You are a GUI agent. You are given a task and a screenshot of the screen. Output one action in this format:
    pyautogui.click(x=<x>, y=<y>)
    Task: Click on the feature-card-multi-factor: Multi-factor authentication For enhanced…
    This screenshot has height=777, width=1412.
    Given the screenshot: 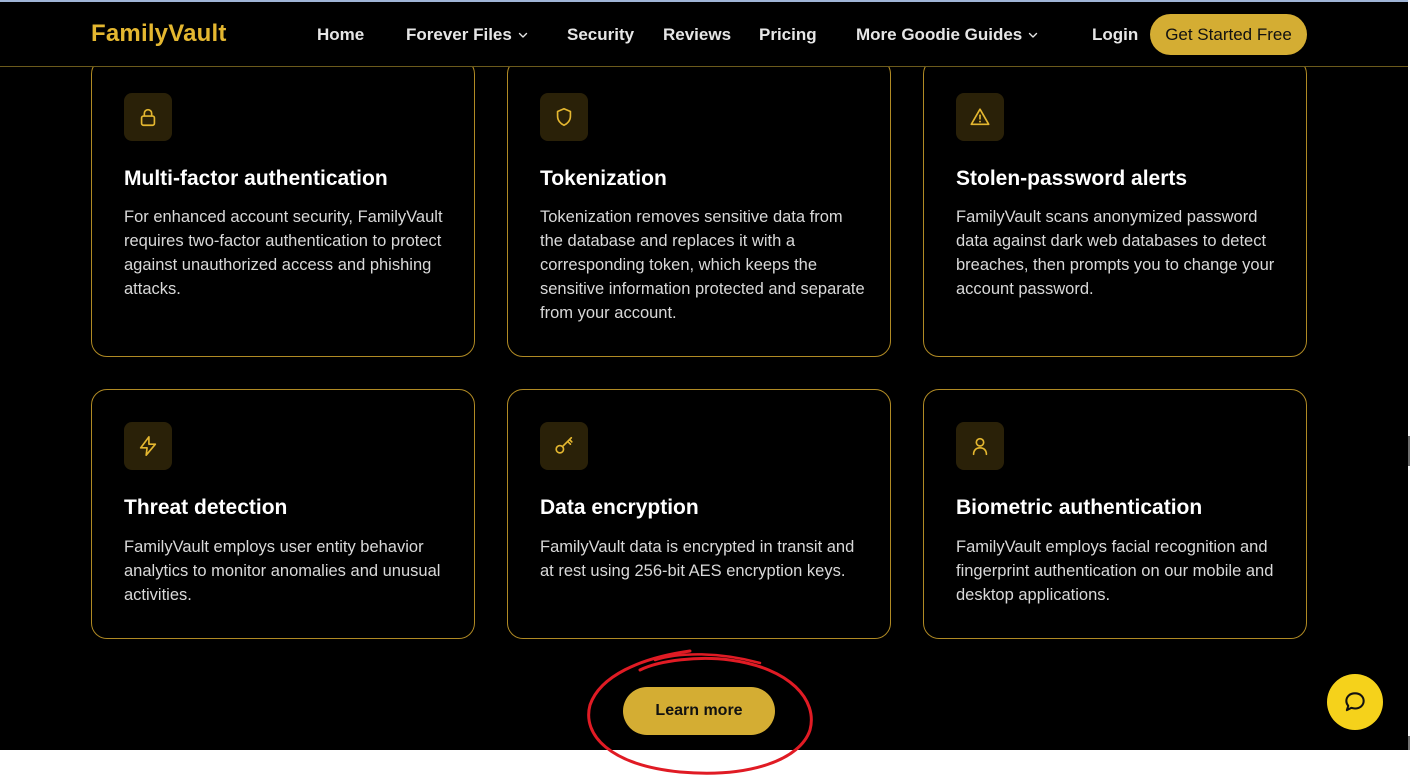 What is the action you would take?
    pyautogui.click(x=283, y=207)
    